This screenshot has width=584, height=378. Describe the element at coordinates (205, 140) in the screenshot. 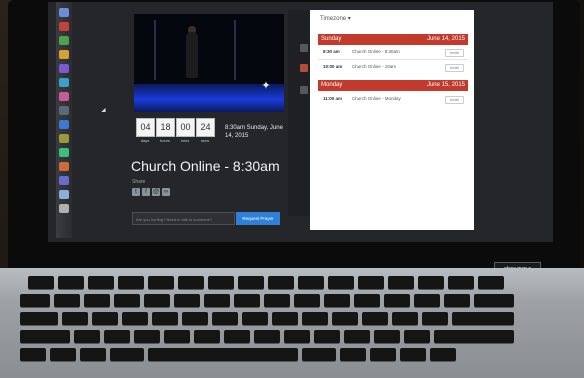

I see `countdown-secs-label: secs` at that location.